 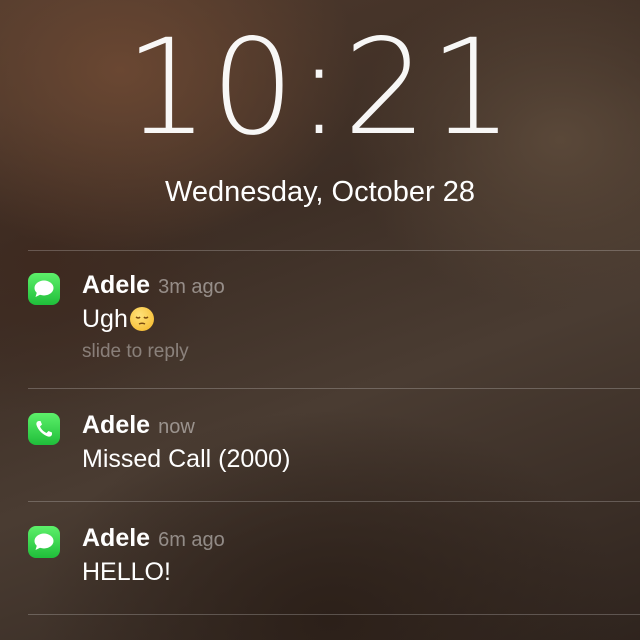 What do you see at coordinates (320, 192) in the screenshot?
I see `lock-screen-date: Wednesday, October 28` at bounding box center [320, 192].